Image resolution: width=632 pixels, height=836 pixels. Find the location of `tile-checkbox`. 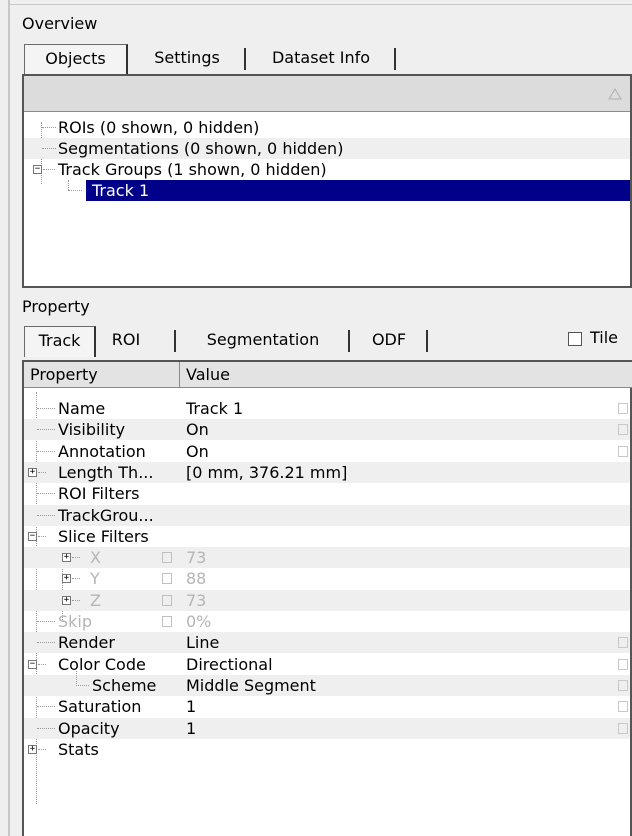

tile-checkbox is located at coordinates (575, 339).